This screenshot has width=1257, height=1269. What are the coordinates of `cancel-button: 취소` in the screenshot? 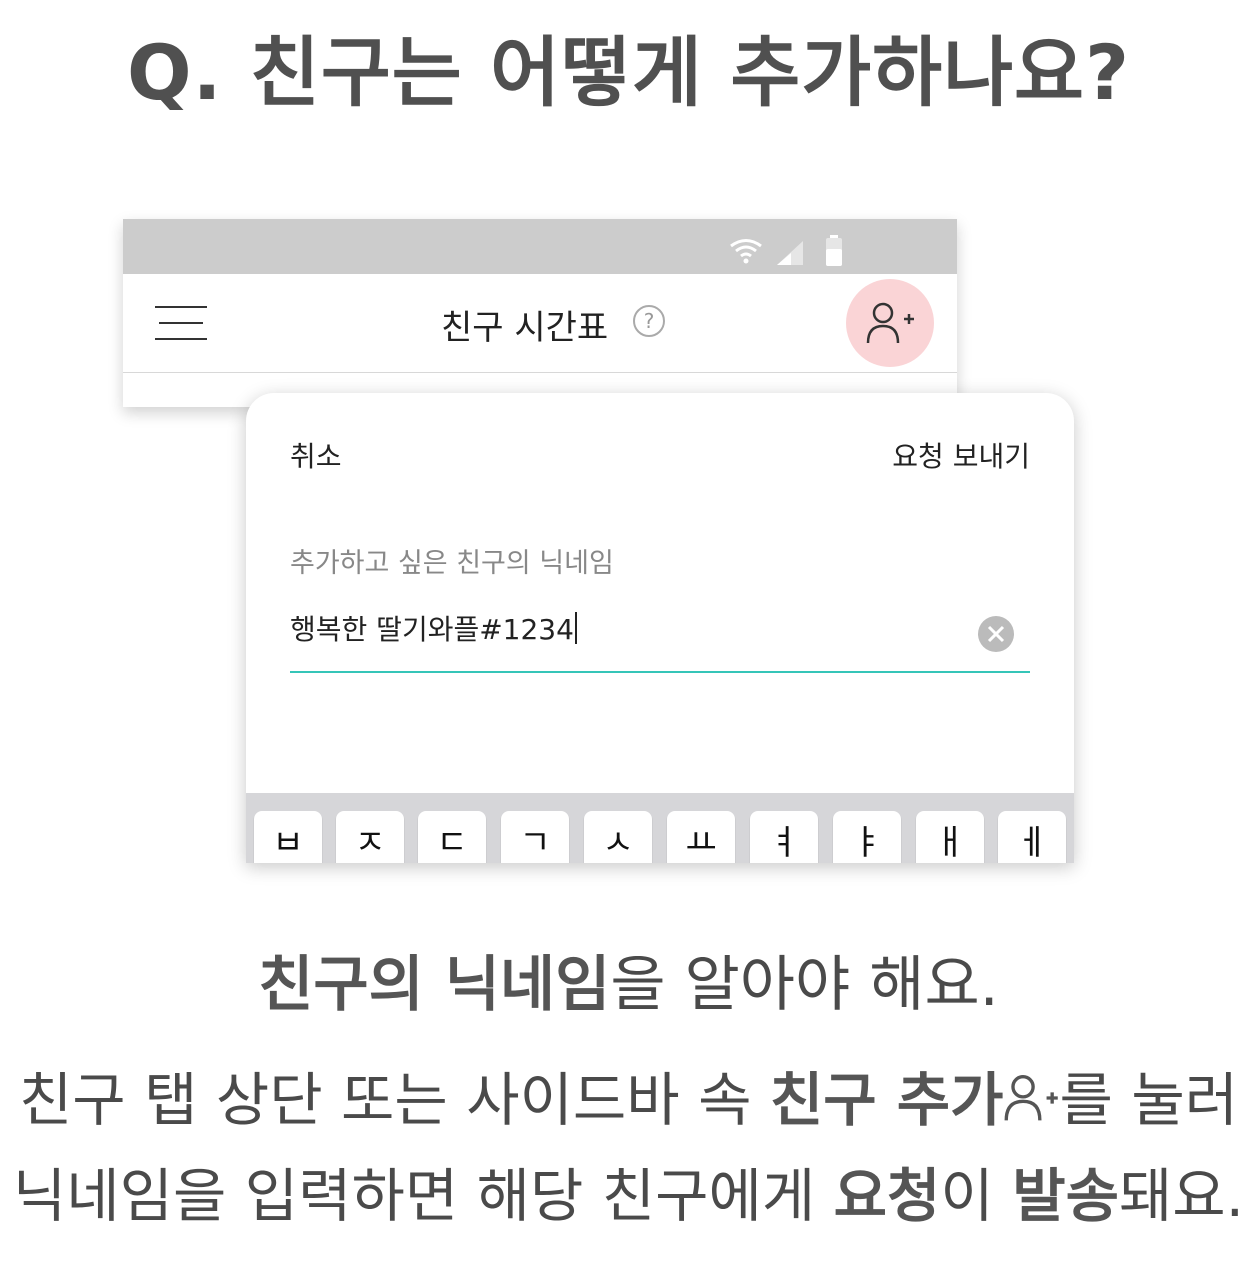 It's located at (316, 455).